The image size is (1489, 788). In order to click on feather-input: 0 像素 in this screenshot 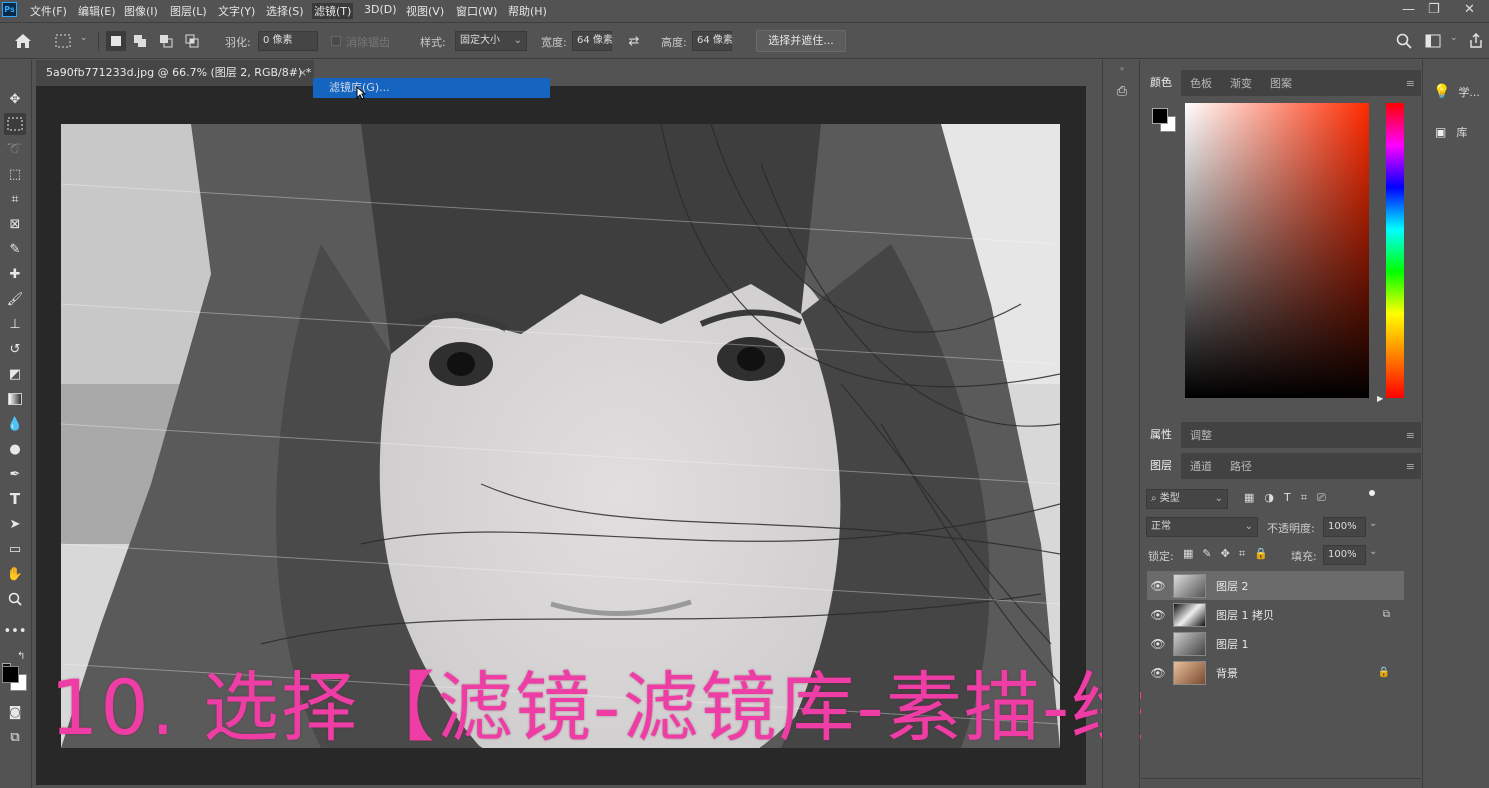, I will do `click(288, 41)`.